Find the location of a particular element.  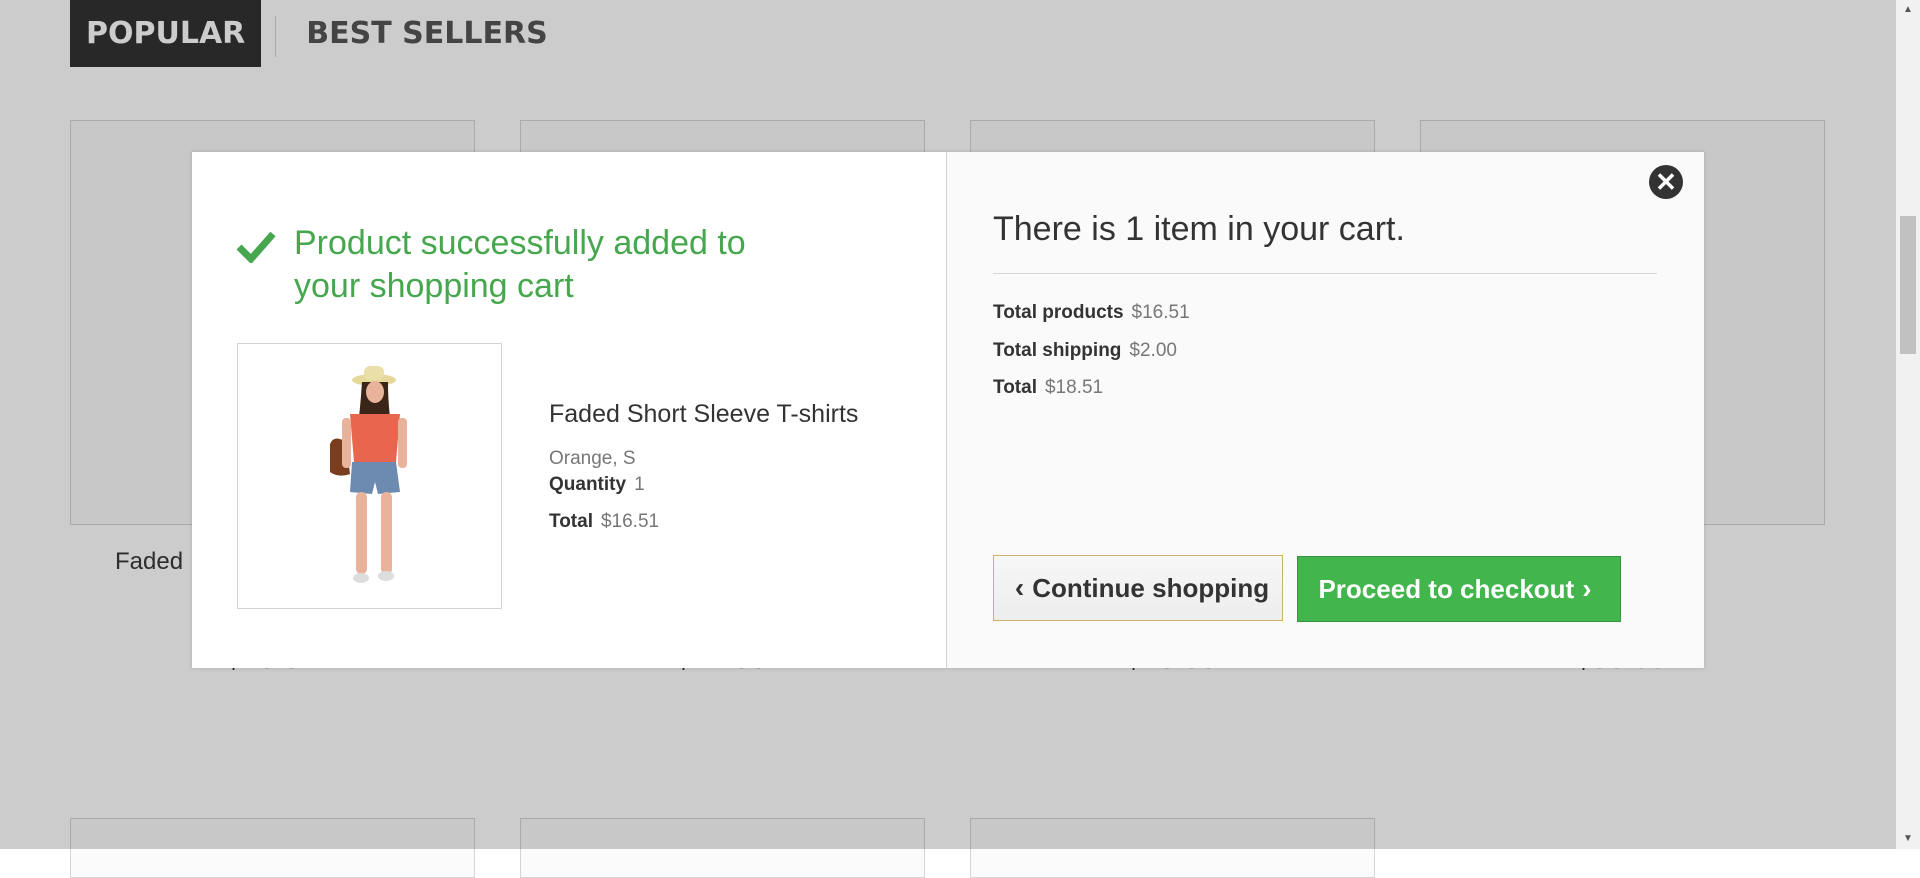

scroll-down-icon: ▼ is located at coordinates (1908, 839).